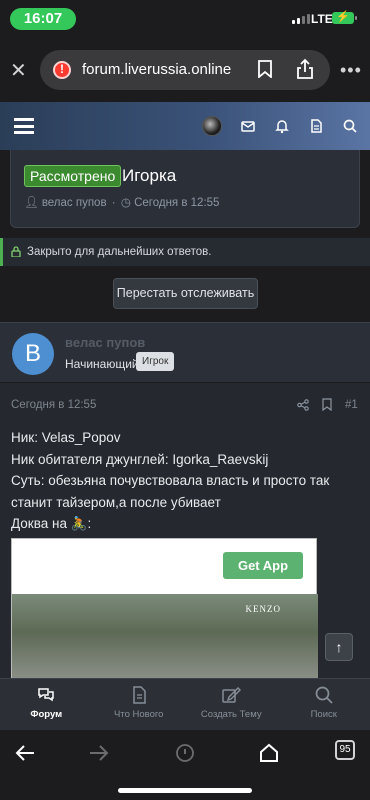 This screenshot has width=370, height=800. I want to click on embedded-media: Get App KENZO, so click(164, 608).